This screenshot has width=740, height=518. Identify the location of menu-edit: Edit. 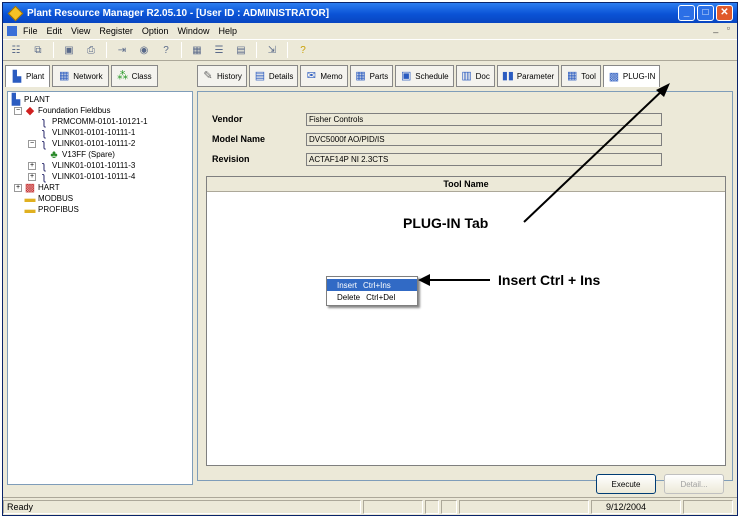
(55, 31).